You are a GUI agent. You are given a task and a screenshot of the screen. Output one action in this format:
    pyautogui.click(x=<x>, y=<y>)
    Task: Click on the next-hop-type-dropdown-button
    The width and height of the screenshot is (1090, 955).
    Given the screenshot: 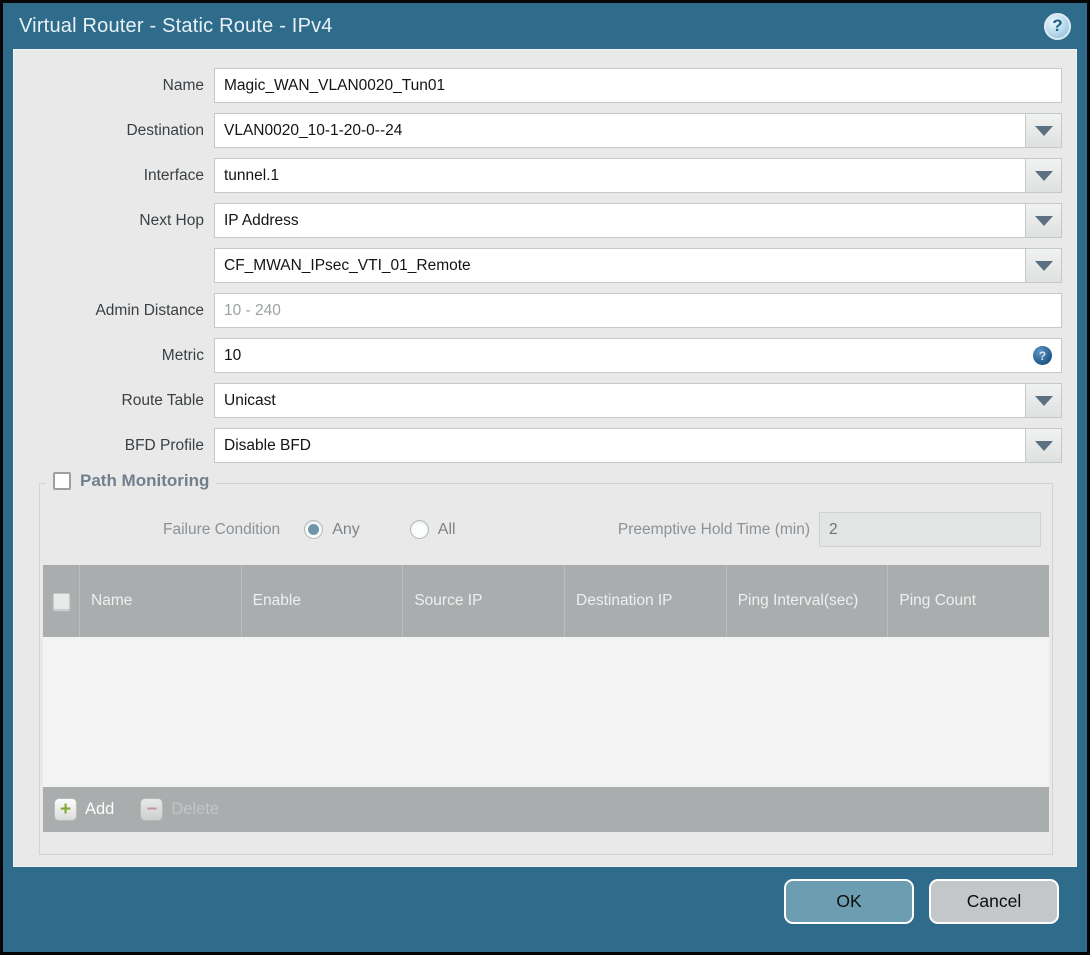 What is the action you would take?
    pyautogui.click(x=1044, y=220)
    